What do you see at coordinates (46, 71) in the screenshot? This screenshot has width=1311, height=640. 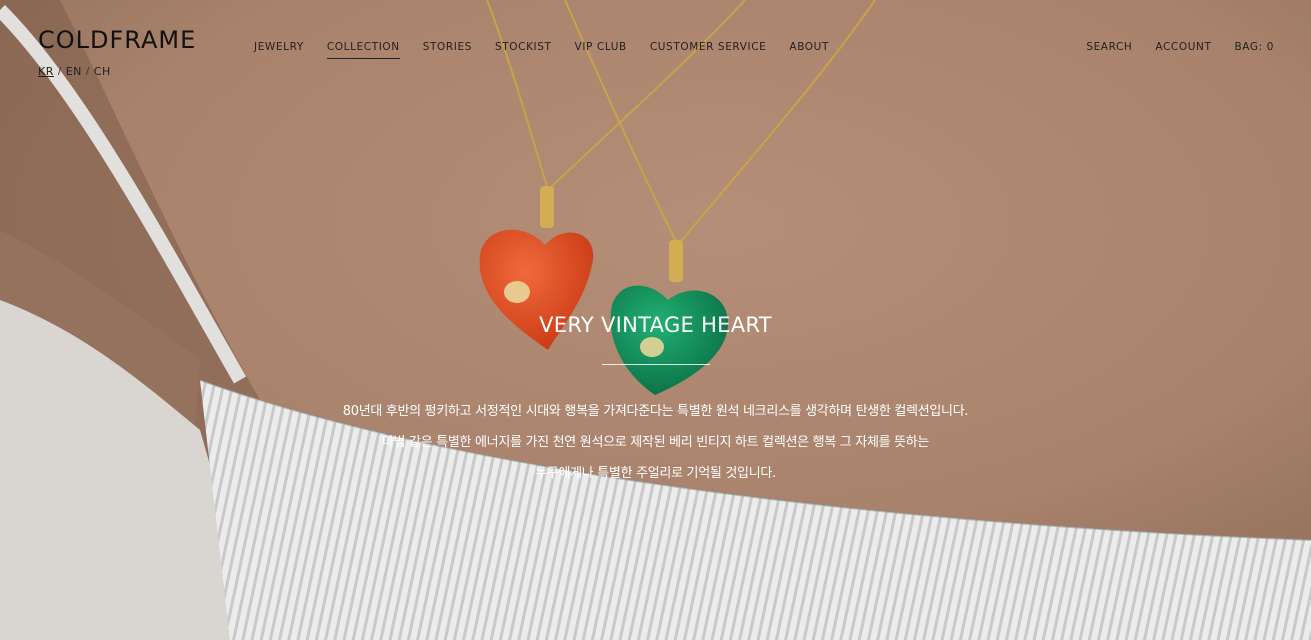 I see `lang-kr: KR` at bounding box center [46, 71].